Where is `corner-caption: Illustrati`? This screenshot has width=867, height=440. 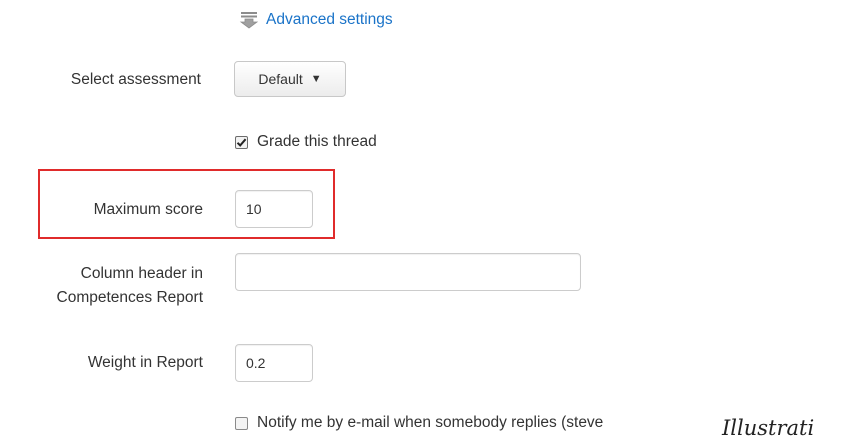 corner-caption: Illustrati is located at coordinates (768, 428).